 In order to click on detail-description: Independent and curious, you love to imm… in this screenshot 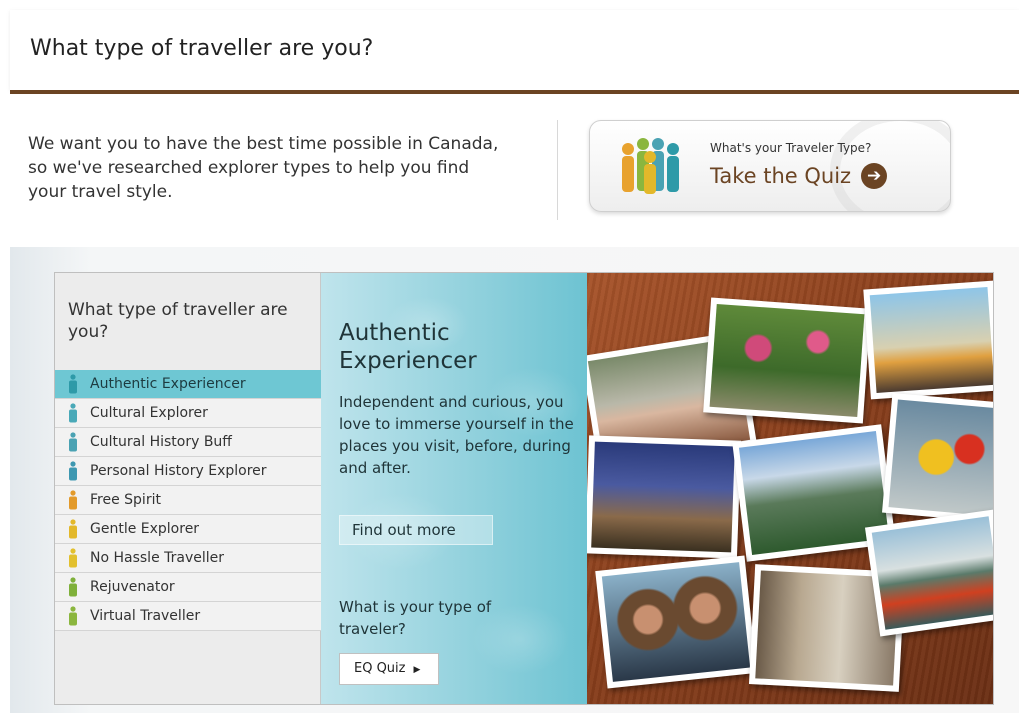, I will do `click(456, 435)`.